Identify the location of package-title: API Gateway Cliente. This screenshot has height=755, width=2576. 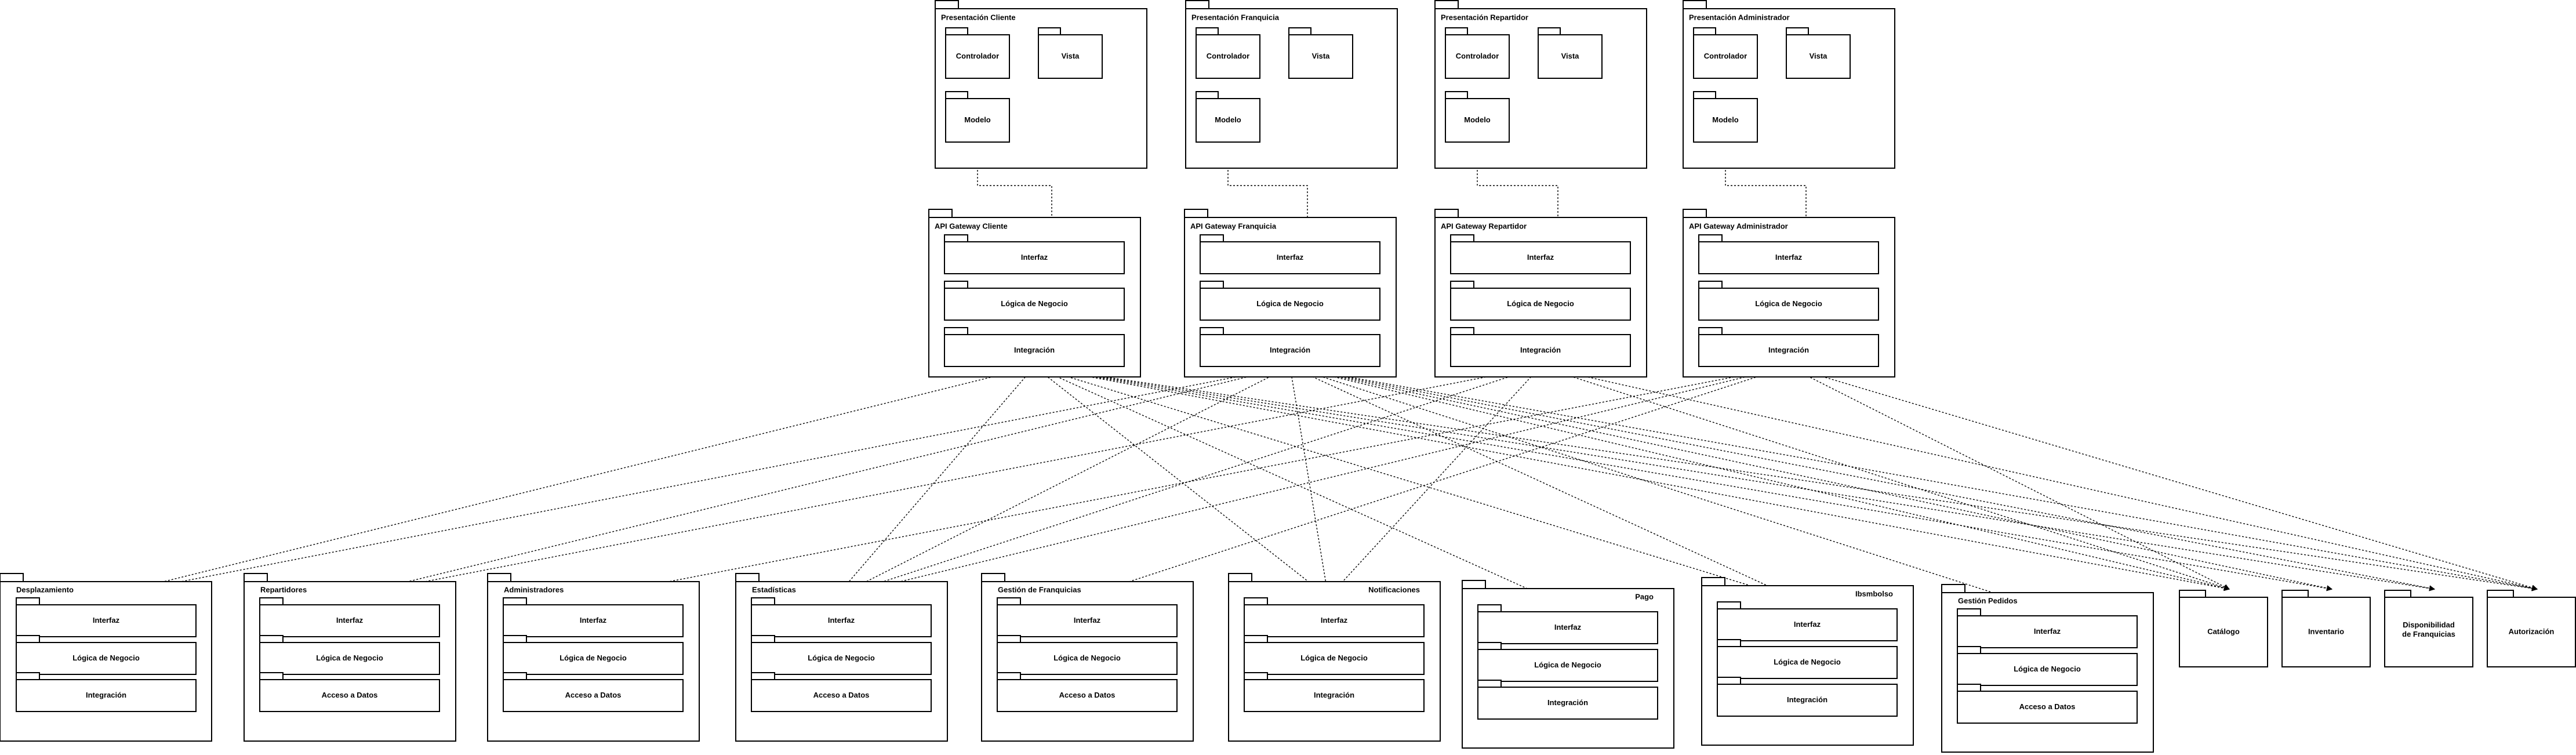
(971, 226).